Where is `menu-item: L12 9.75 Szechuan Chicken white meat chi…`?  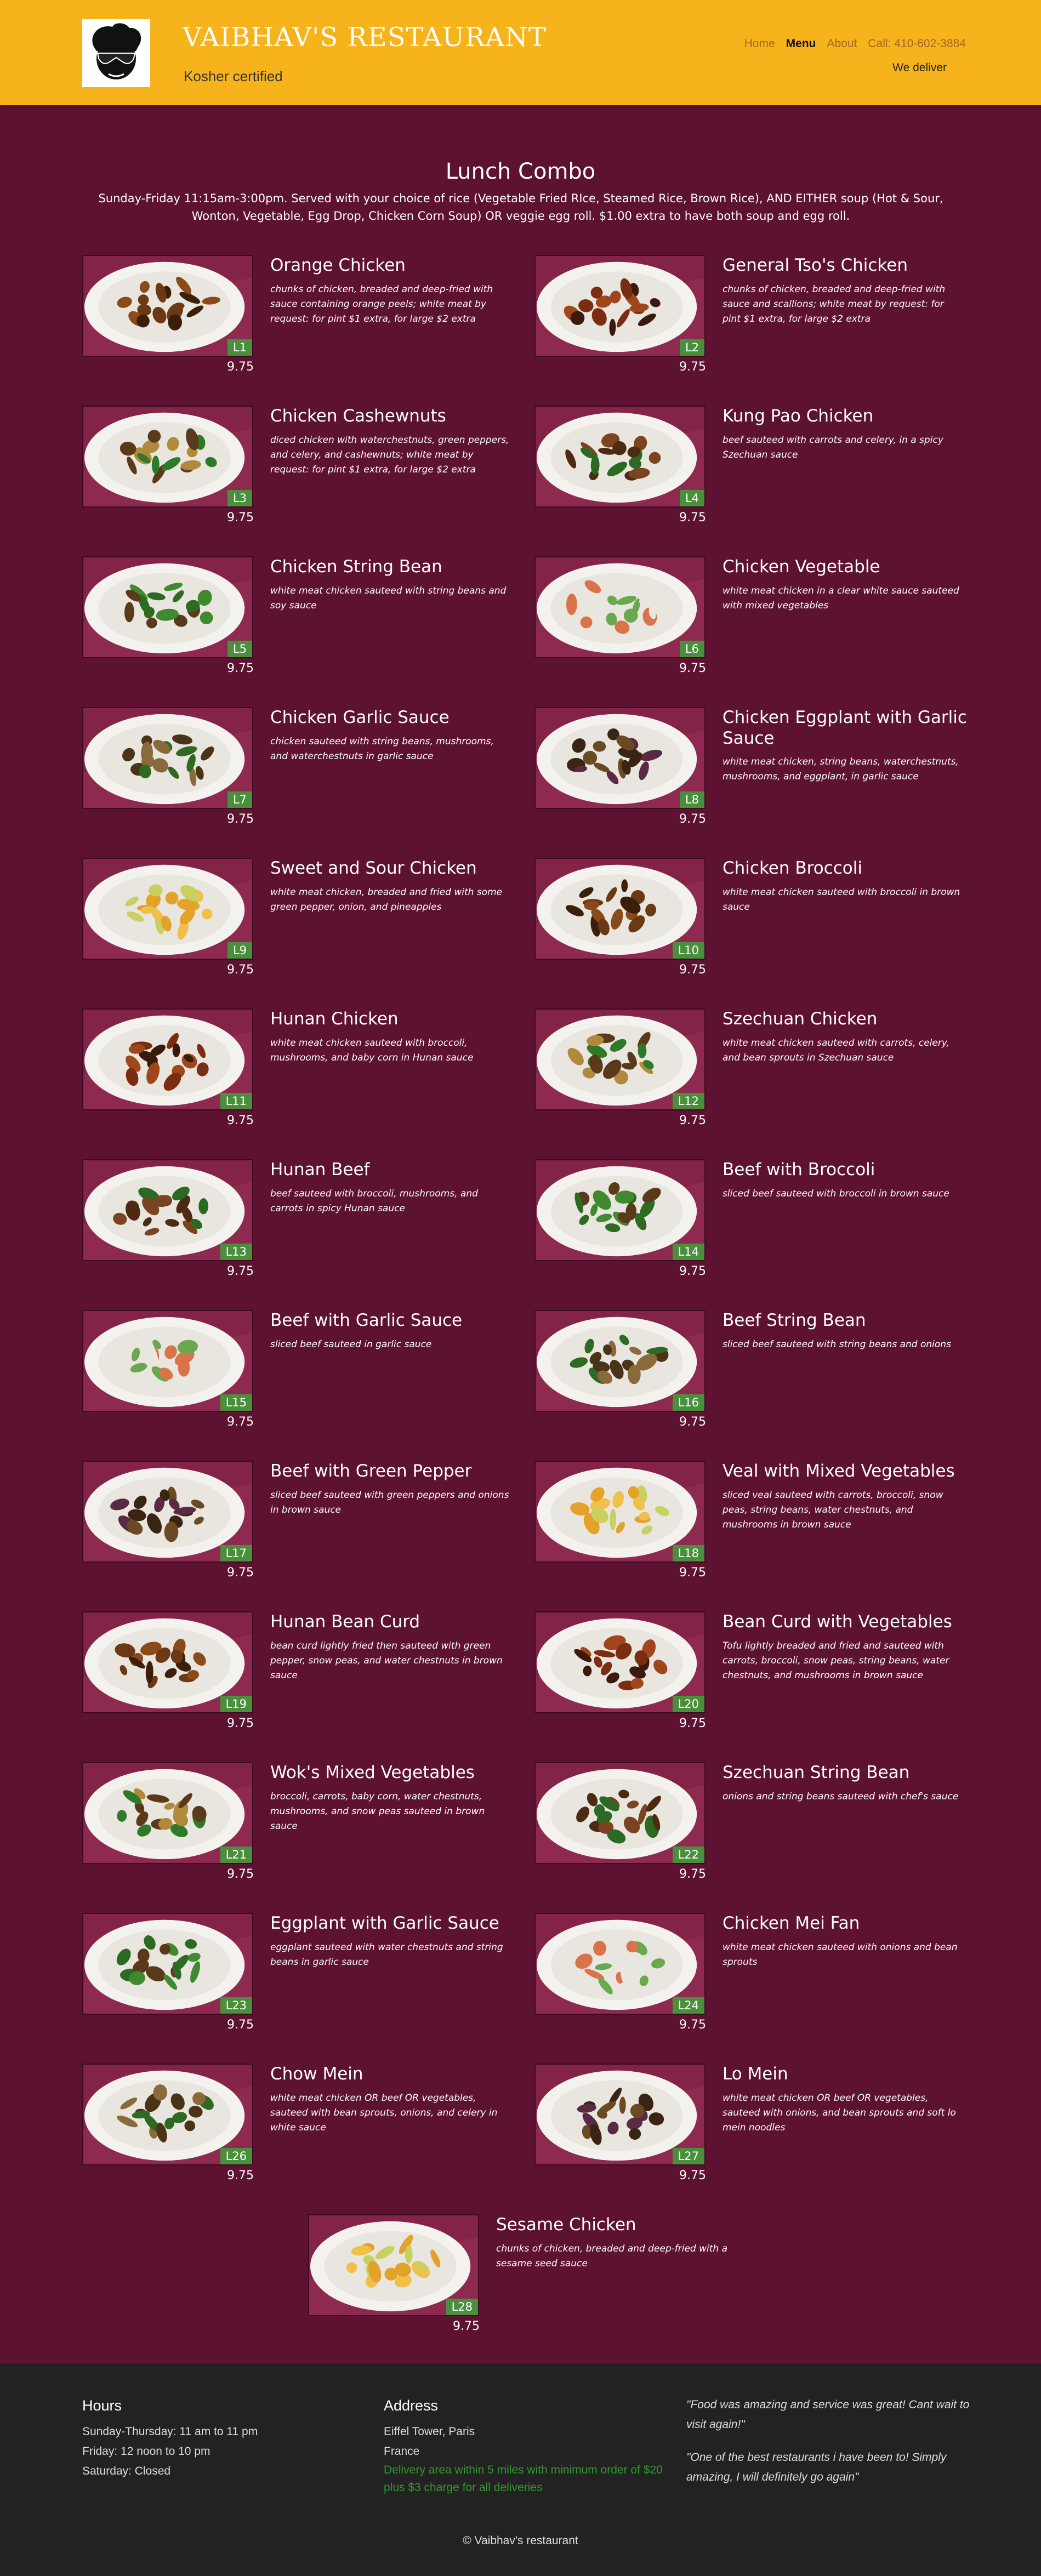 menu-item: L12 9.75 Szechuan Chicken white meat chi… is located at coordinates (753, 1079).